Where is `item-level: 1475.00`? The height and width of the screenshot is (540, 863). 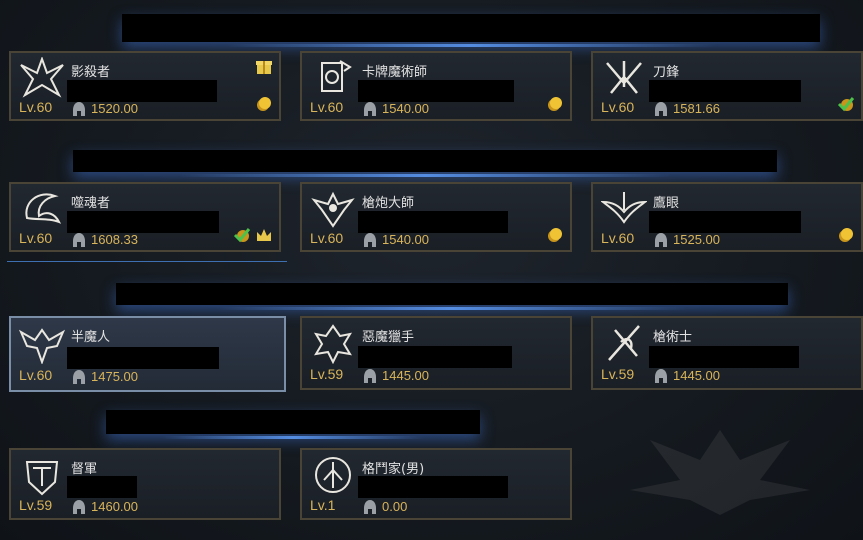
item-level: 1475.00 is located at coordinates (105, 376).